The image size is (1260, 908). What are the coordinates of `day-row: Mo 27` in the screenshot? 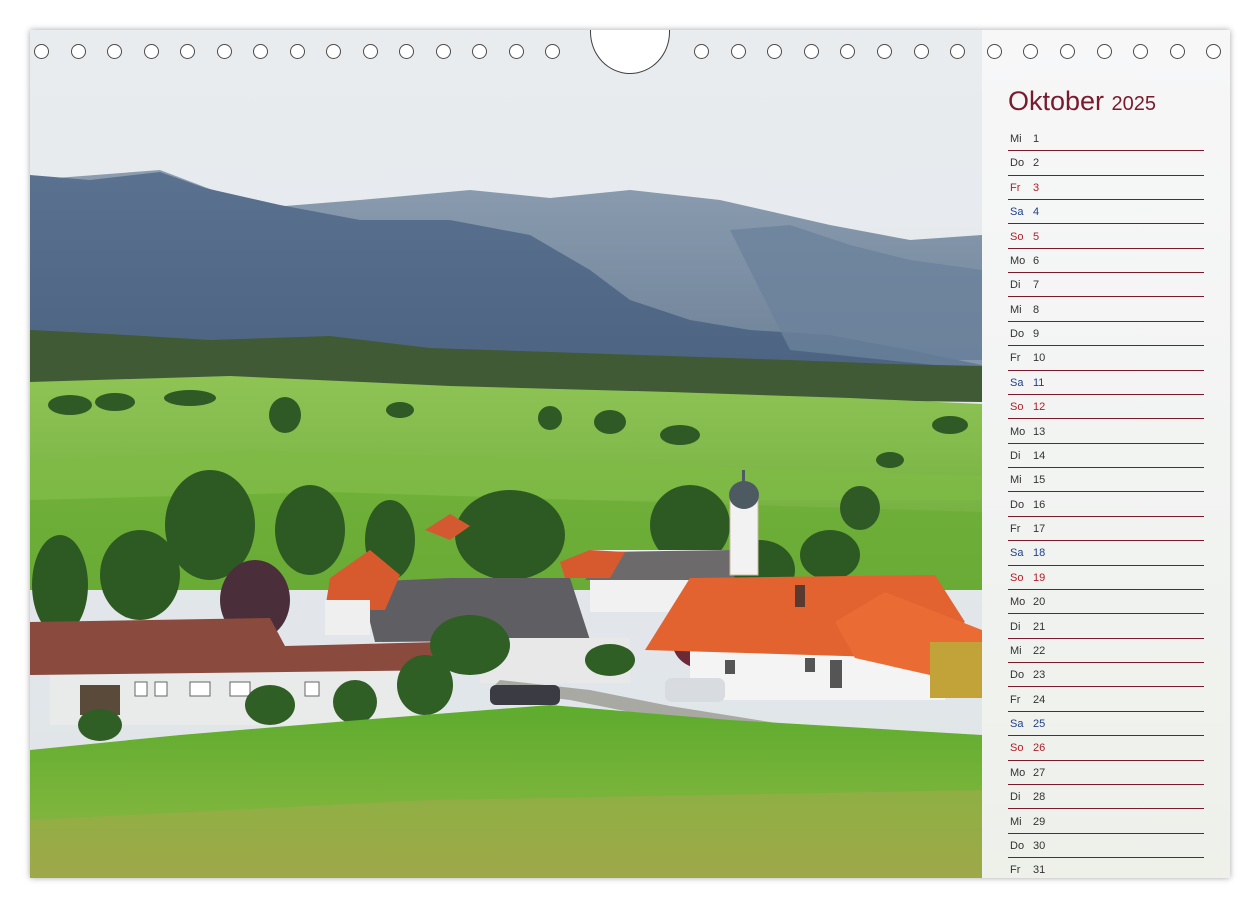 It's located at (1106, 773).